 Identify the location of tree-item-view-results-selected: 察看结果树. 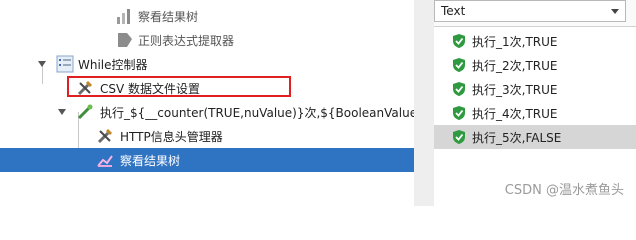
(207, 160).